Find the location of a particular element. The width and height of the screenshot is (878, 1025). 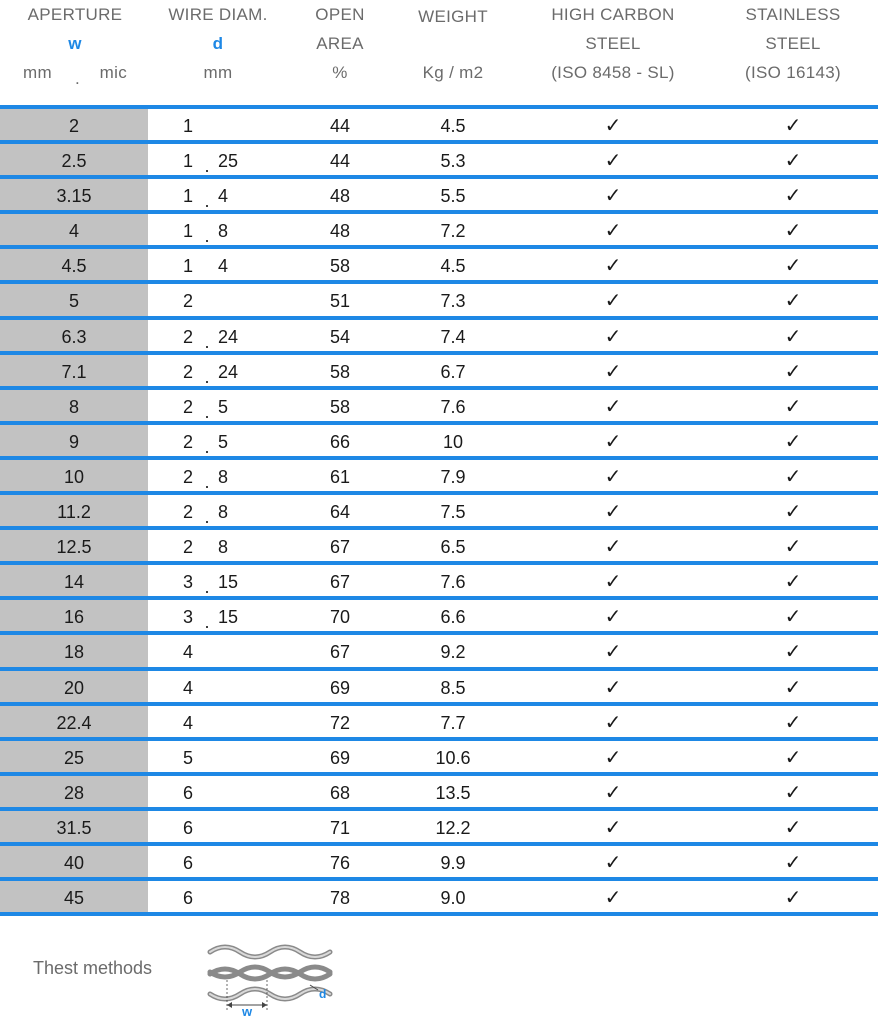

header-aperture: APERTURE w mm . mic is located at coordinates (75, 44).